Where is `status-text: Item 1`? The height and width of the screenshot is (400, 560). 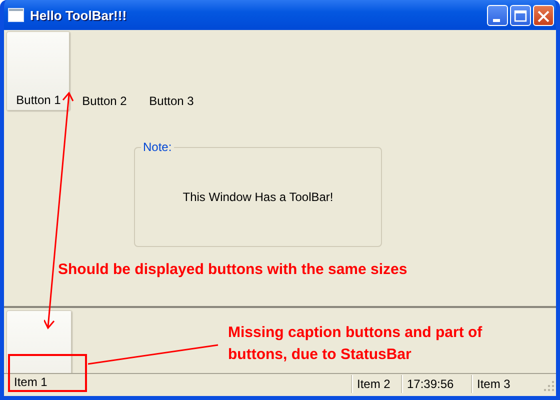
status-text: Item 1 is located at coordinates (30, 381).